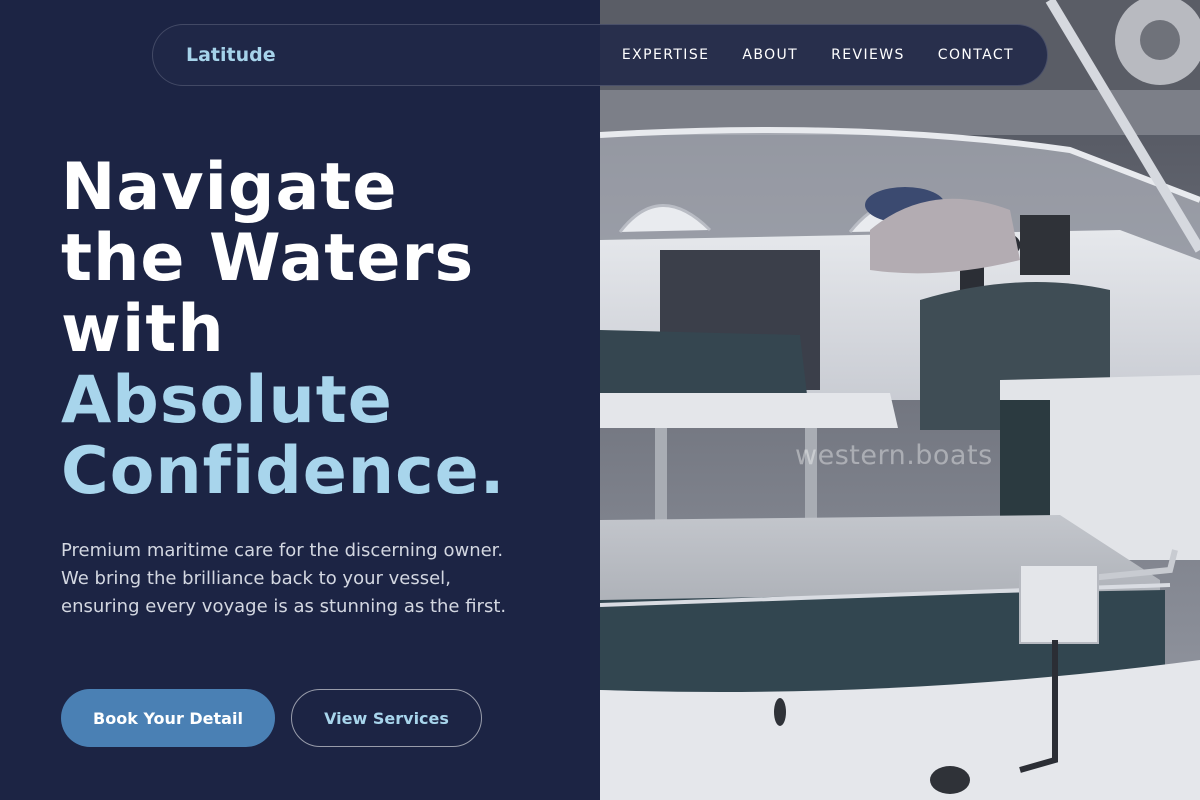 The image size is (1200, 800). I want to click on nav-link-reviews: REVIEWS, so click(868, 55).